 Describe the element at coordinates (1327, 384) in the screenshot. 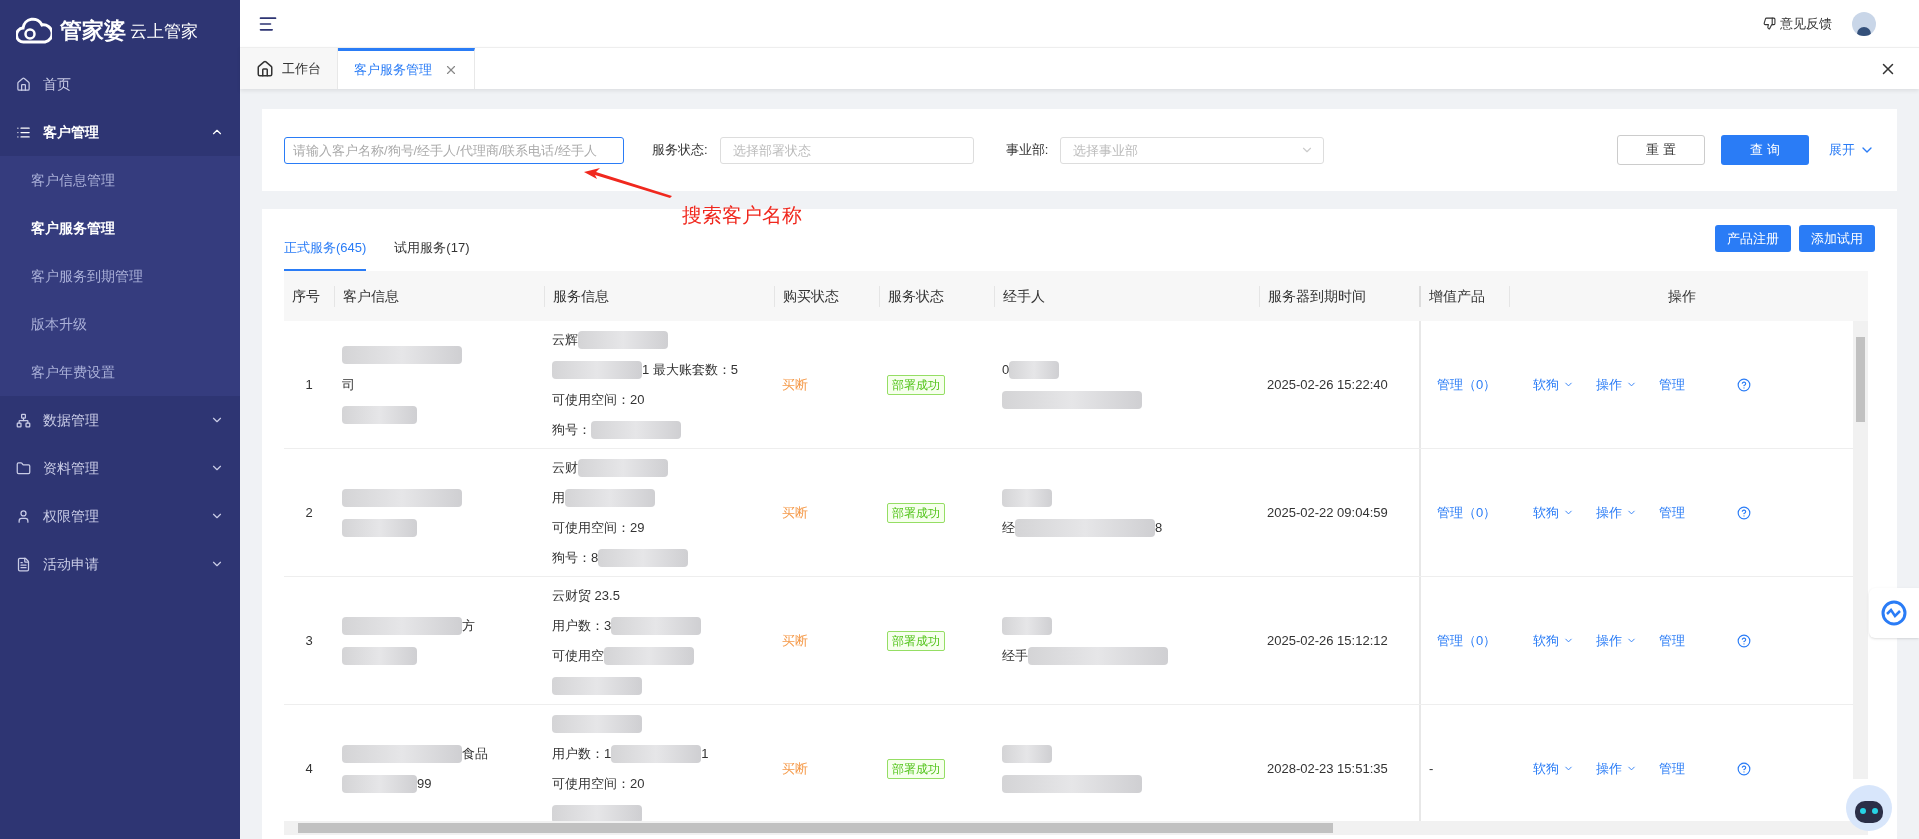

I see `expiry-time: 2025-02-26 15:22:40` at that location.